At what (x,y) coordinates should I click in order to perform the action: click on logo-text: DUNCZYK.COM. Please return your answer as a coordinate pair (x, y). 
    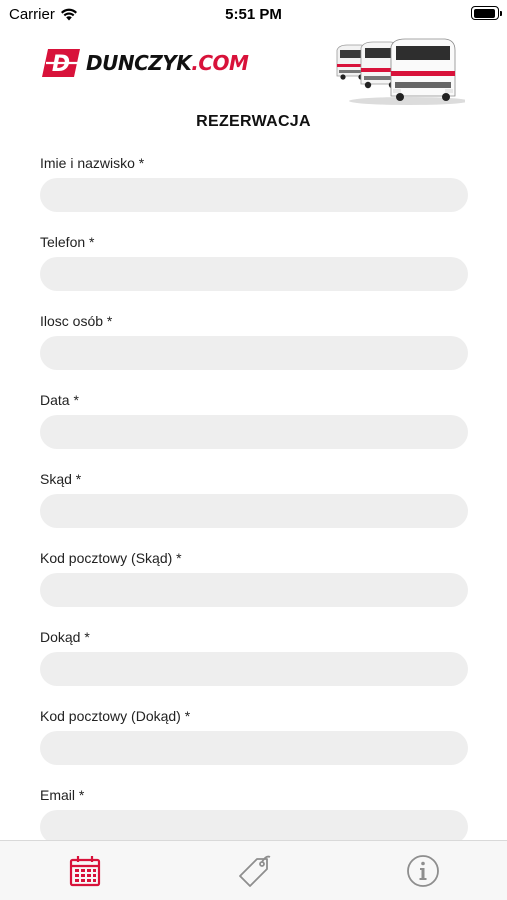
    Looking at the image, I should click on (167, 63).